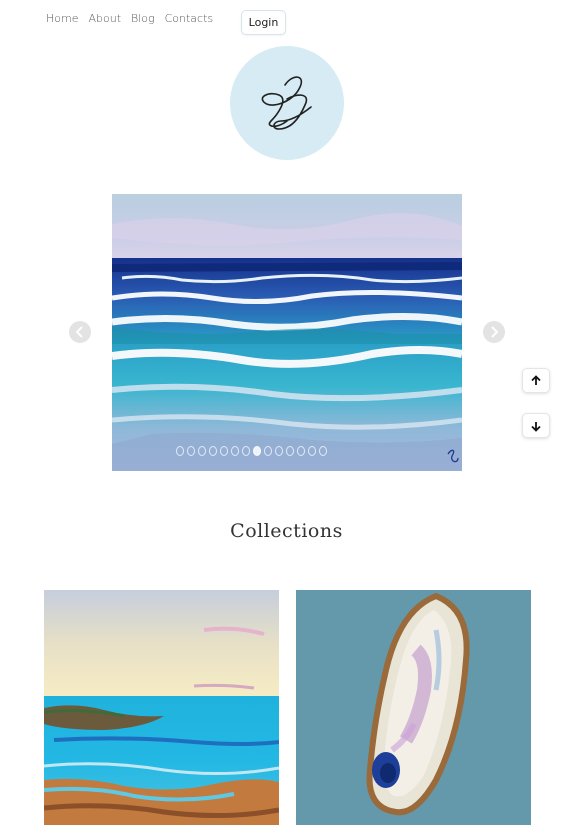  What do you see at coordinates (263, 22) in the screenshot?
I see `login-button: Login` at bounding box center [263, 22].